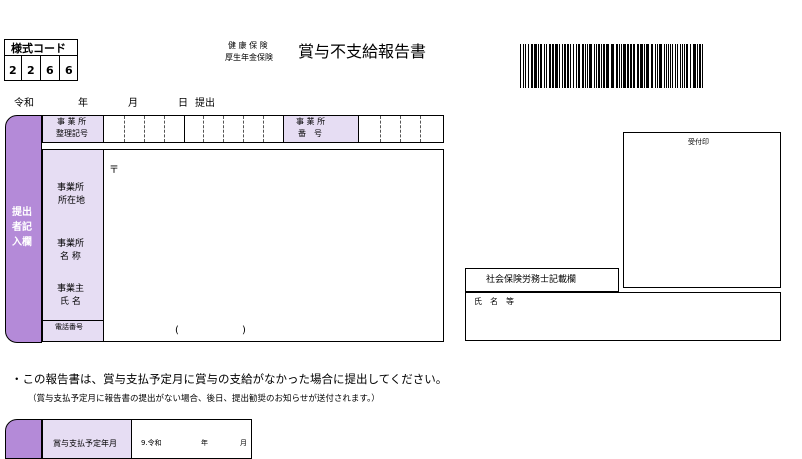 Image resolution: width=802 pixels, height=459 pixels. I want to click on address-label-2: 所在地, so click(72, 201).